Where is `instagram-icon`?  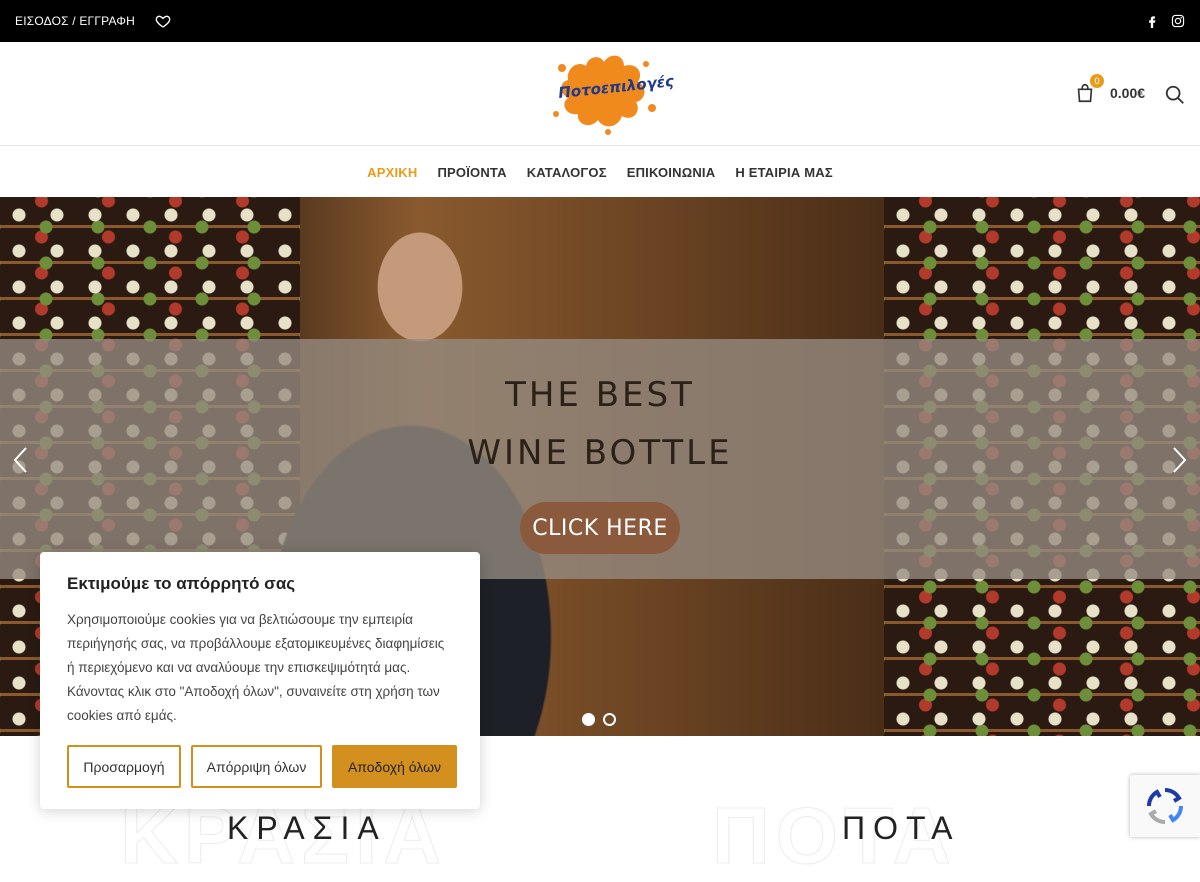
instagram-icon is located at coordinates (1178, 21).